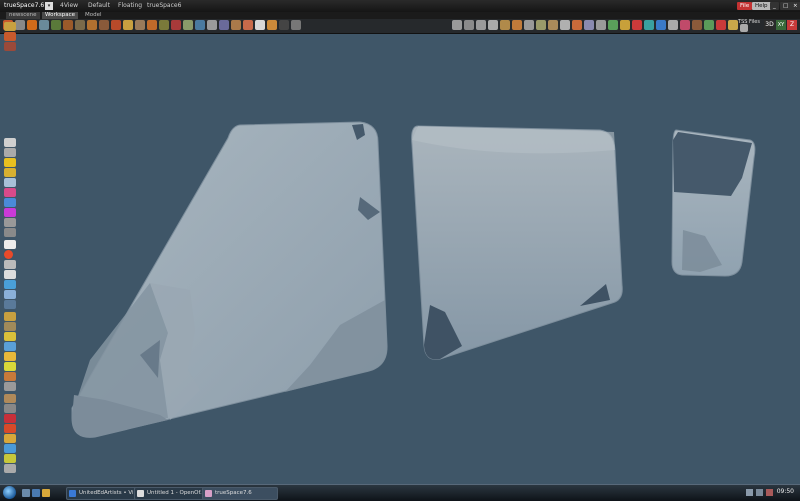 This screenshot has width=800, height=501. I want to click on brush-tool-icon, so click(152, 25).